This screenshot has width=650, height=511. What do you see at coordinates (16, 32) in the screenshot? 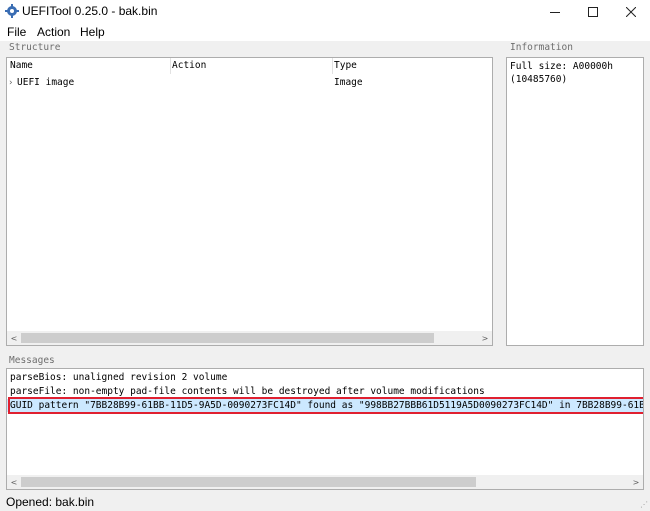
I see `menu-file: File` at bounding box center [16, 32].